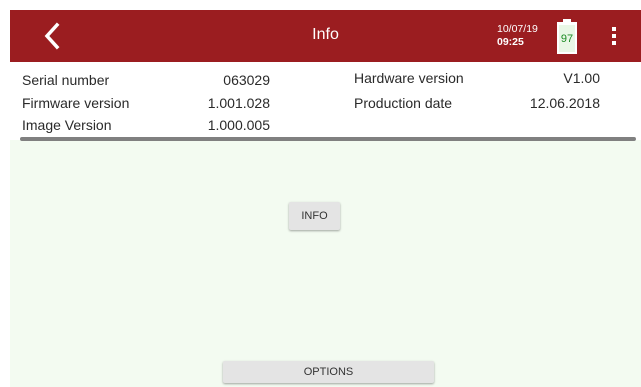 Image resolution: width=641 pixels, height=387 pixels. I want to click on hardware-version-value: V1.00, so click(581, 78).